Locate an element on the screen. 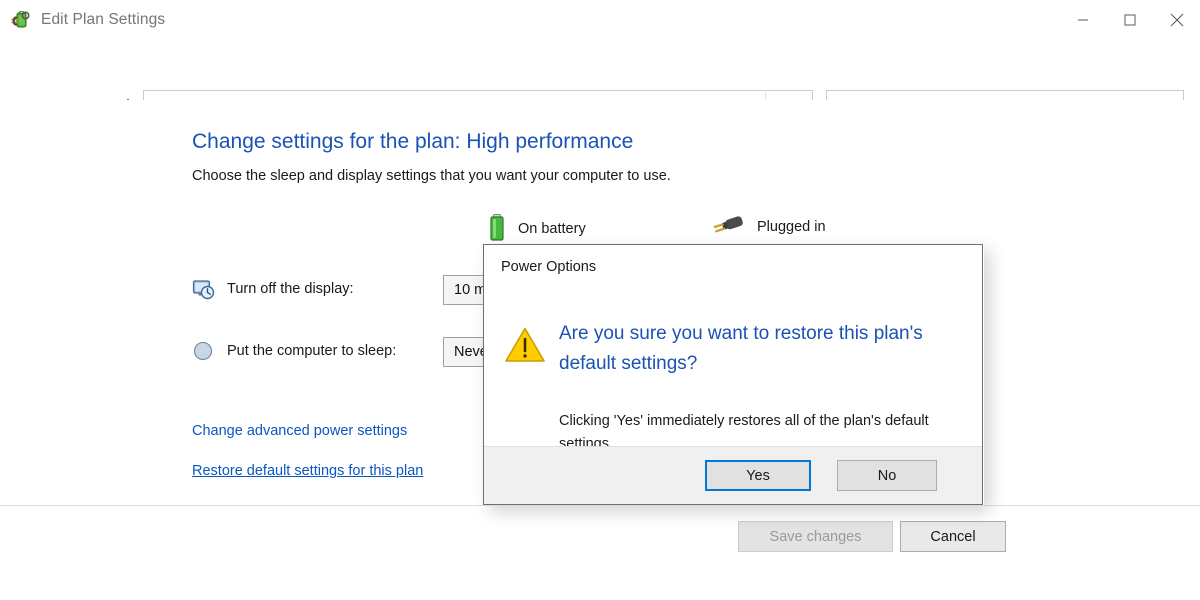  minimize-button is located at coordinates (1082, 20).